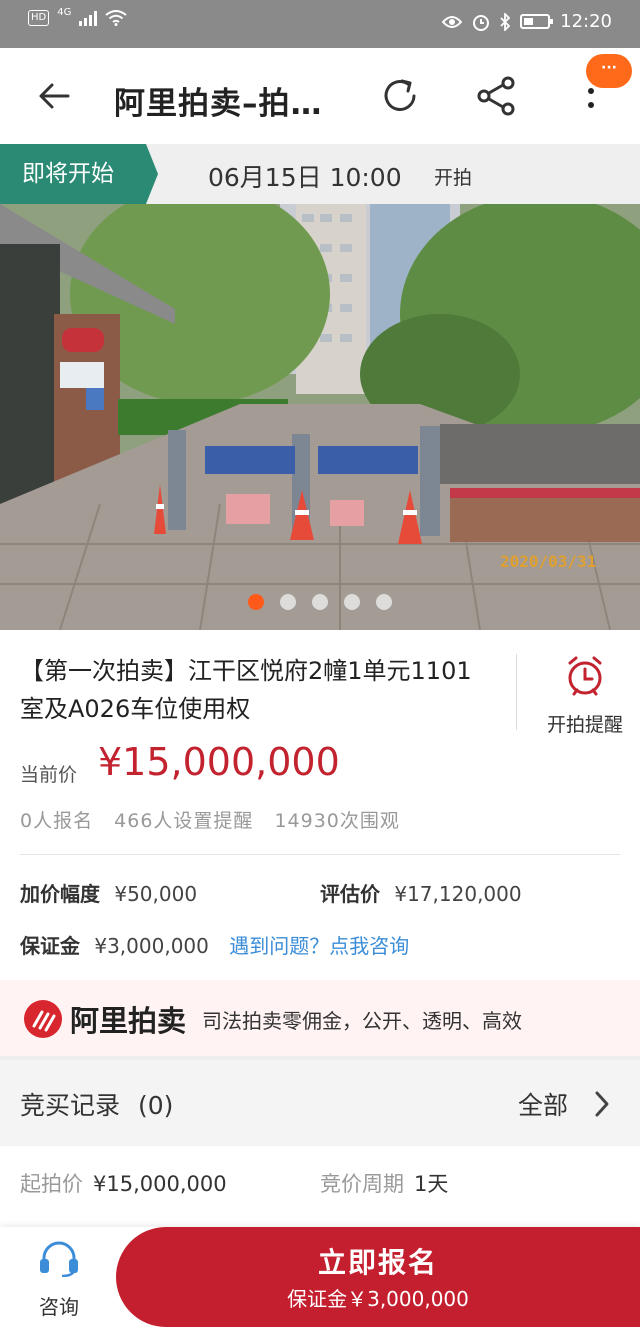 This screenshot has width=640, height=1327. What do you see at coordinates (214, 944) in the screenshot?
I see `deposit-row: 保证金 ¥3,000,000 遇到问题？点我咨询` at bounding box center [214, 944].